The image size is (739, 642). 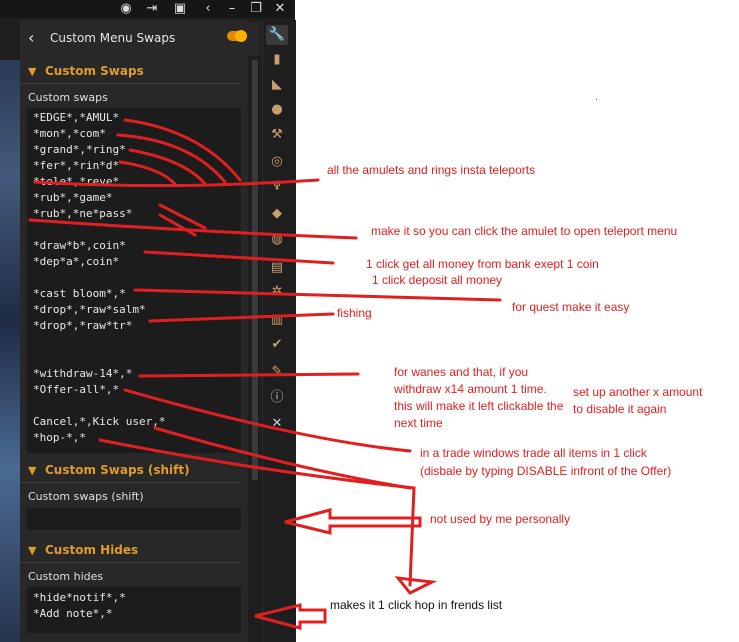 What do you see at coordinates (277, 187) in the screenshot?
I see `trophy-icon: ♆` at bounding box center [277, 187].